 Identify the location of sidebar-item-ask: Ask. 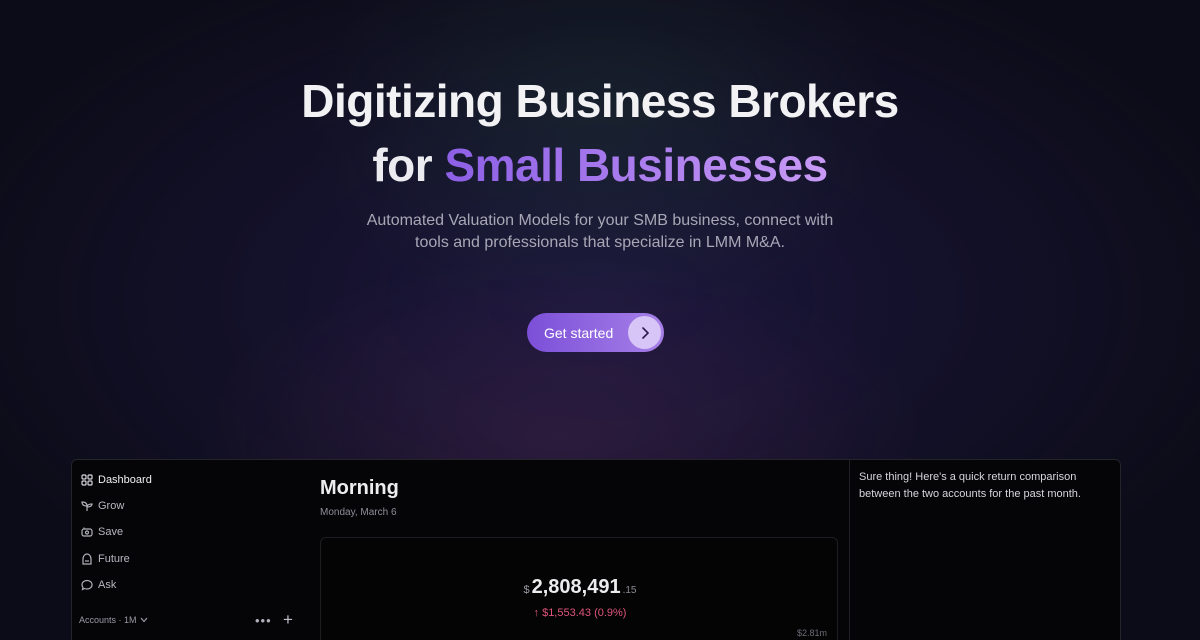
(98, 585).